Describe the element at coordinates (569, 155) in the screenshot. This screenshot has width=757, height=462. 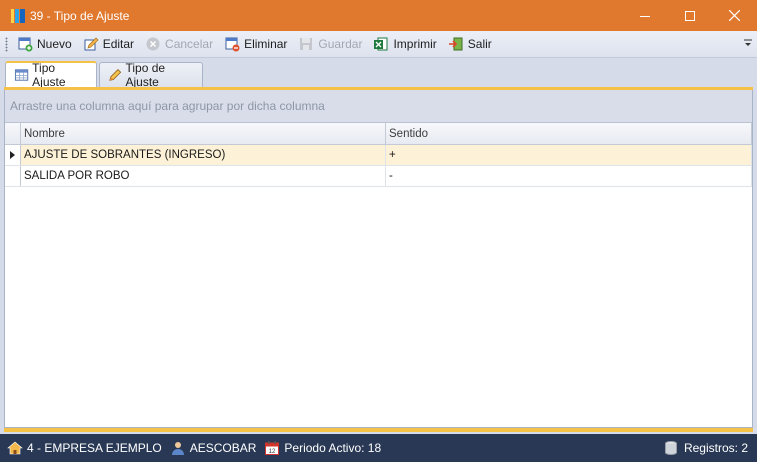
I see `cell-sentido: +` at that location.